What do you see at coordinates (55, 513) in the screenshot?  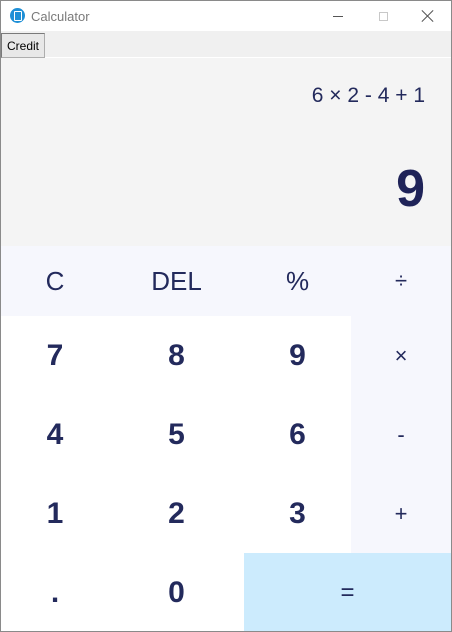 I see `digit-1-button: 1` at bounding box center [55, 513].